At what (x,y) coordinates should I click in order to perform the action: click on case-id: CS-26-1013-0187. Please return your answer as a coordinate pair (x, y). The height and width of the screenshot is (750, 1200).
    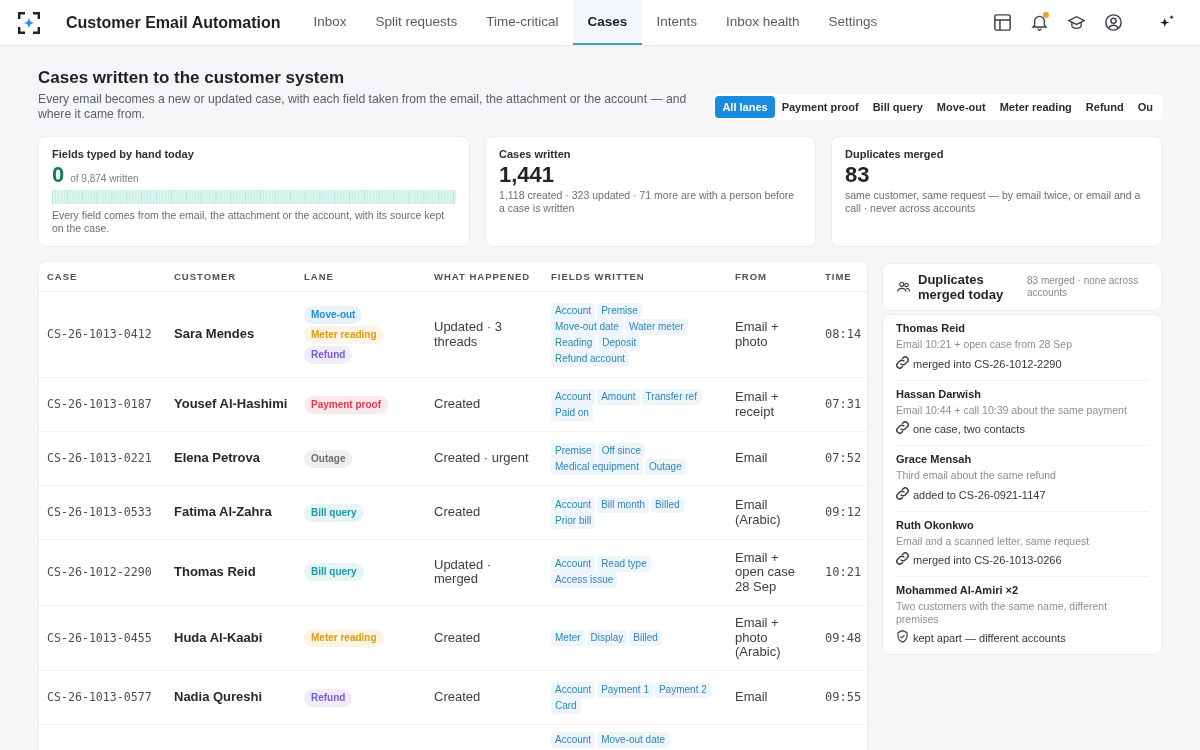
    Looking at the image, I should click on (99, 404).